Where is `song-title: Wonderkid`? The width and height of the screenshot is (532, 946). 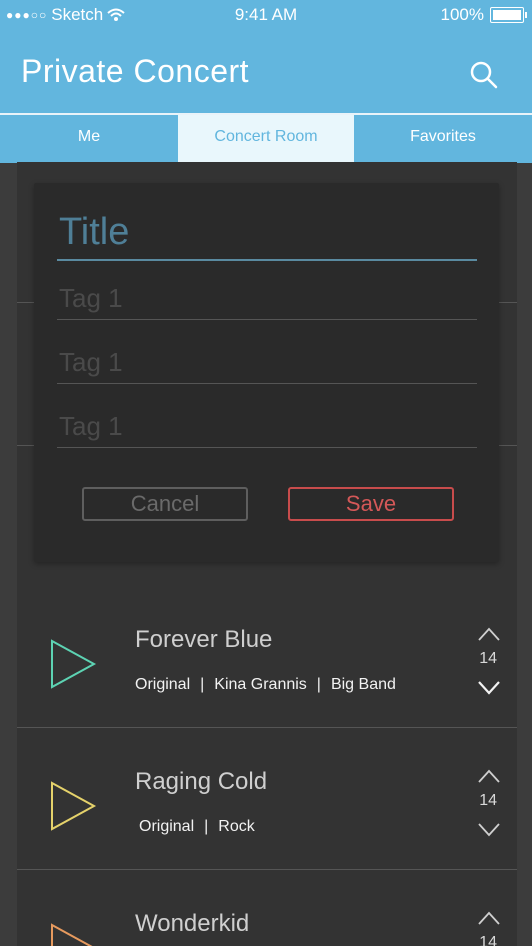
song-title: Wonderkid is located at coordinates (192, 923).